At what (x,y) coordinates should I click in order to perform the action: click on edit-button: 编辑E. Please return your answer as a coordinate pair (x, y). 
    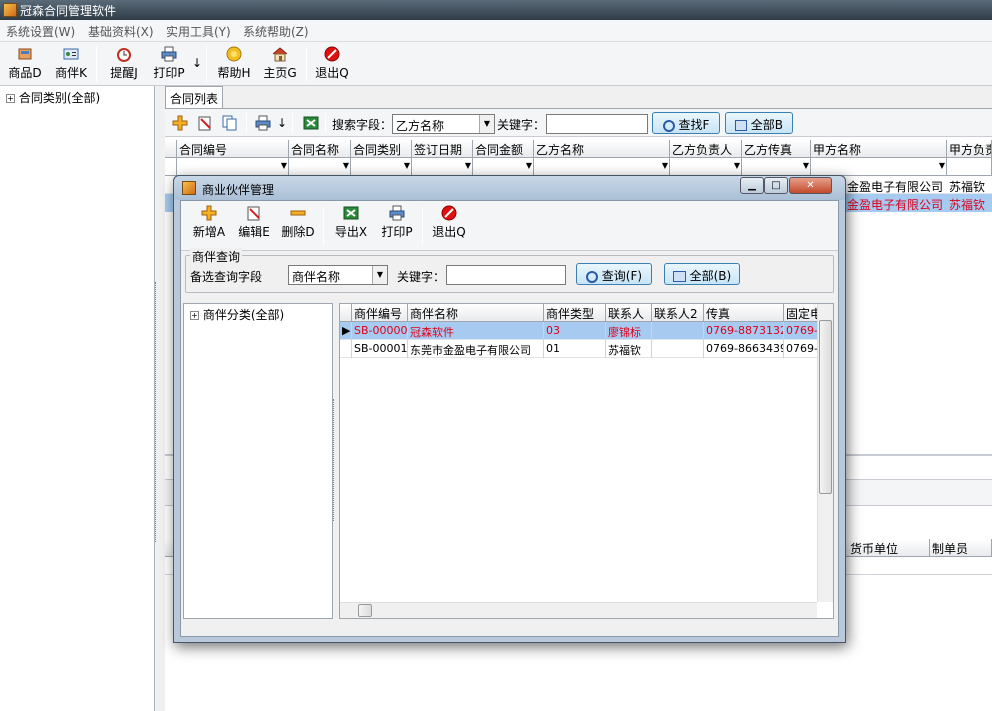
    Looking at the image, I should click on (254, 223).